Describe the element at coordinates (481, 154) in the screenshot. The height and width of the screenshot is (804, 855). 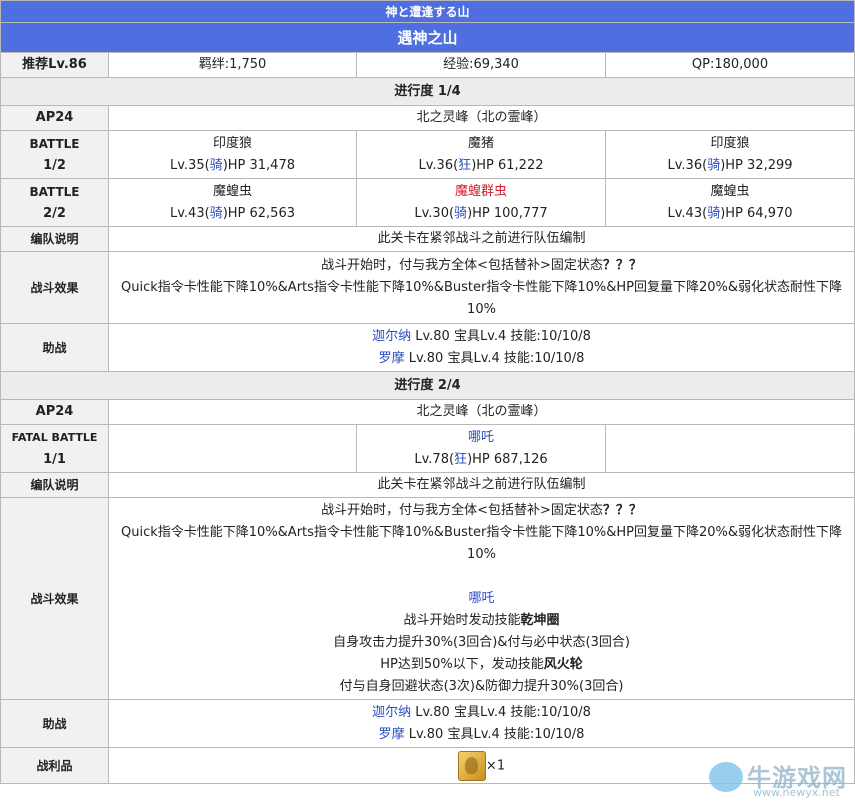
I see `enemy-cell: 魔猪 Lv.36(狂)HP 61,222` at that location.